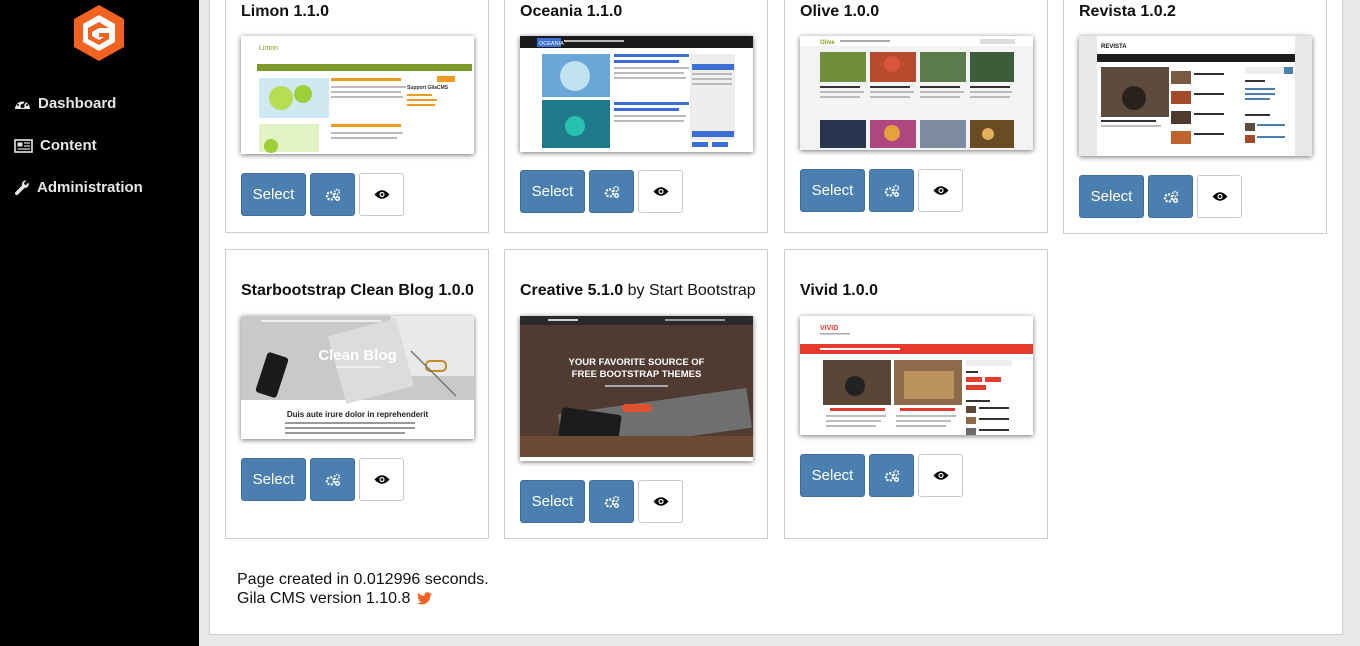 This screenshot has width=1360, height=646. What do you see at coordinates (23, 145) in the screenshot?
I see `newspaper-icon` at bounding box center [23, 145].